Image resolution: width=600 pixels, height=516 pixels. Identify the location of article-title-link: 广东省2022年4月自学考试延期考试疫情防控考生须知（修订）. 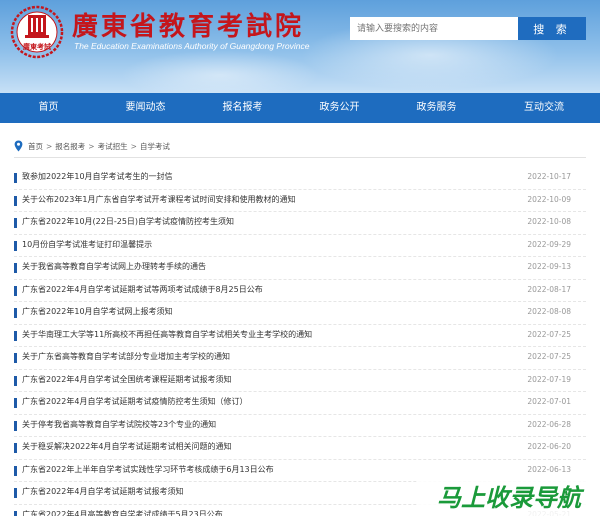
(134, 402).